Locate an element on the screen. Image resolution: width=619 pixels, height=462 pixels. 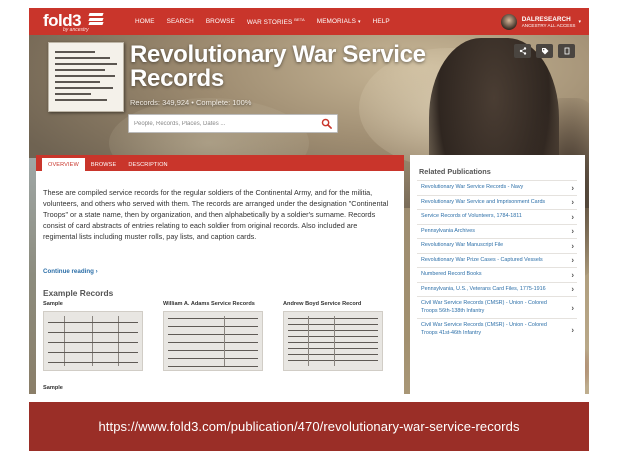
example-record-3: Andrew Boyd Service Record is located at coordinates (333, 336).